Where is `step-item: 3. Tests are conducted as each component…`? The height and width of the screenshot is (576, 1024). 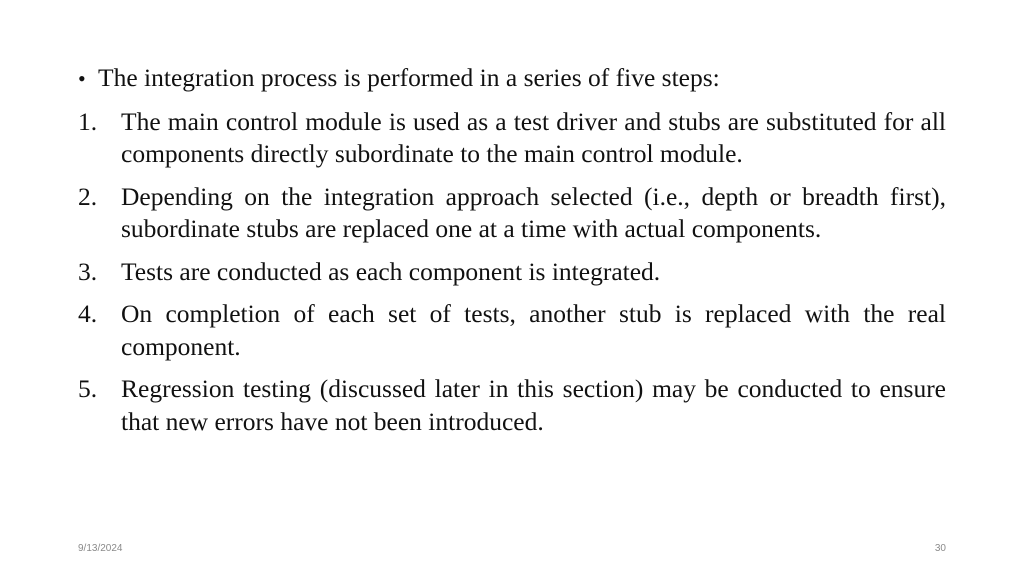 step-item: 3. Tests are conducted as each component… is located at coordinates (512, 272).